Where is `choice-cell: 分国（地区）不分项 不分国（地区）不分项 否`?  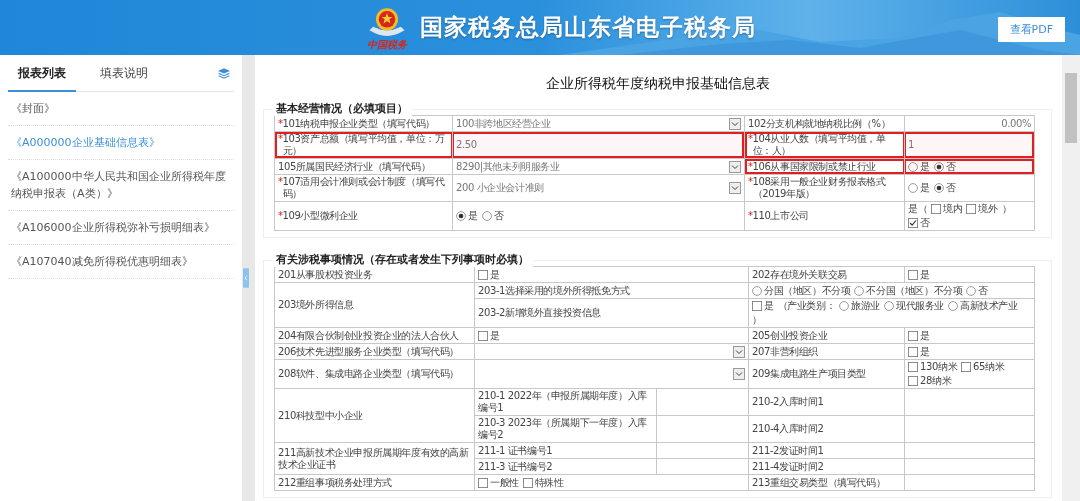 choice-cell: 分国（地区）不分项 不分国（地区）不分项 否 is located at coordinates (891, 290).